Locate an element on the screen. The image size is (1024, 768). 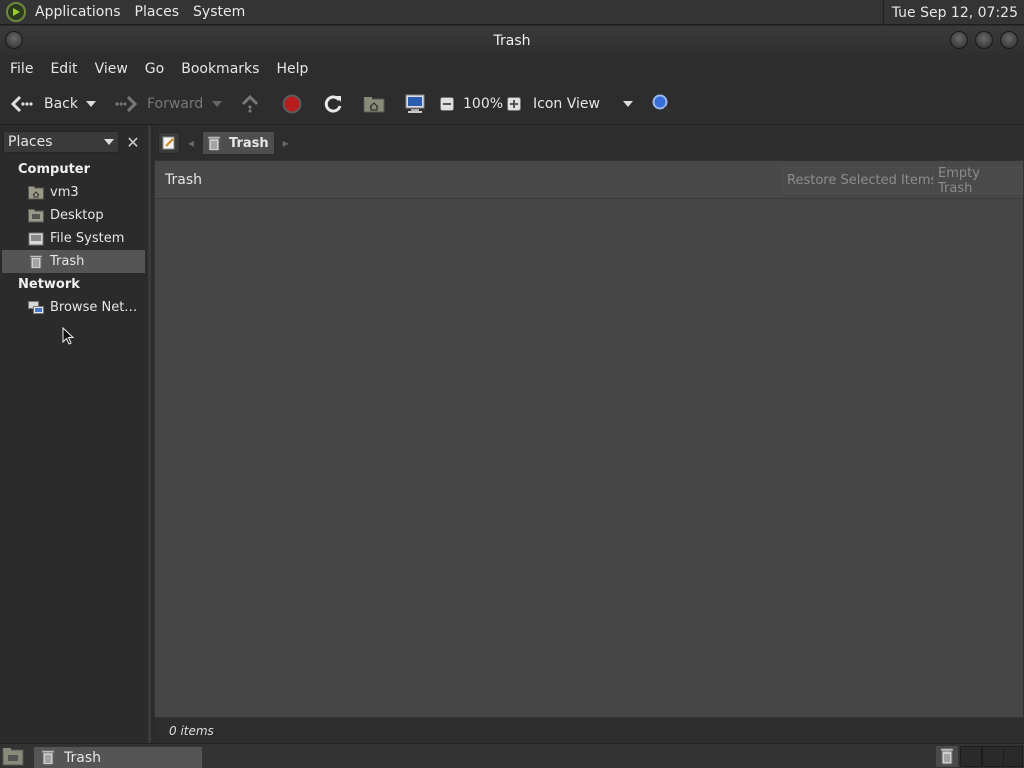
reload-icon is located at coordinates (333, 104).